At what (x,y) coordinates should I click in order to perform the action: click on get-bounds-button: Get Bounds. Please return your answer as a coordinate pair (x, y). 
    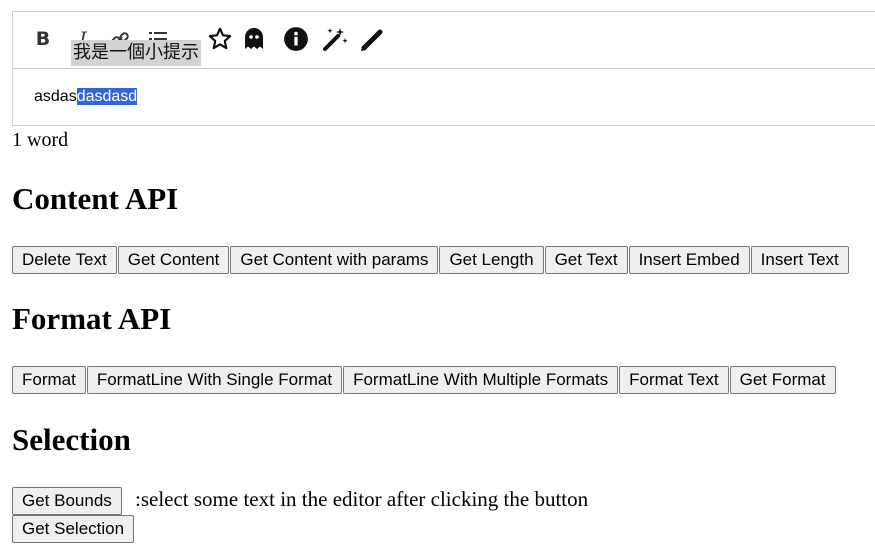
    Looking at the image, I should click on (67, 501).